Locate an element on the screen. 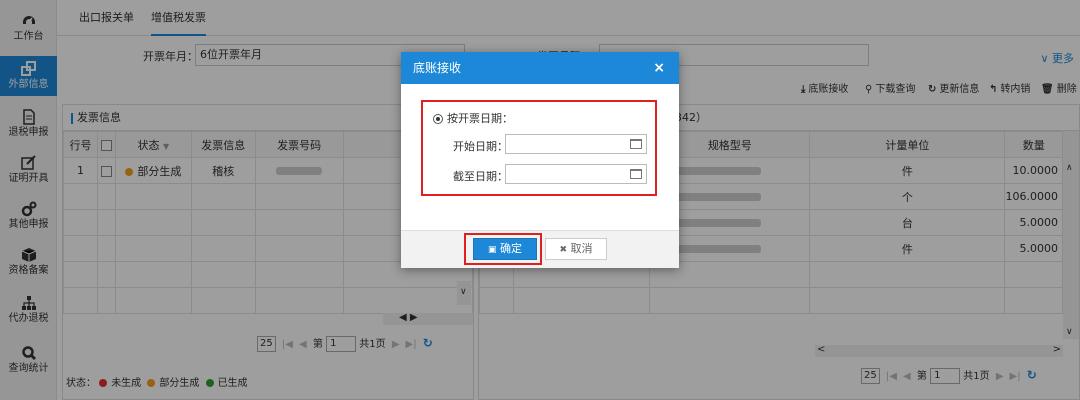 Image resolution: width=1080 pixels, height=400 pixels. start-date-label: 开始日期： is located at coordinates (480, 146).